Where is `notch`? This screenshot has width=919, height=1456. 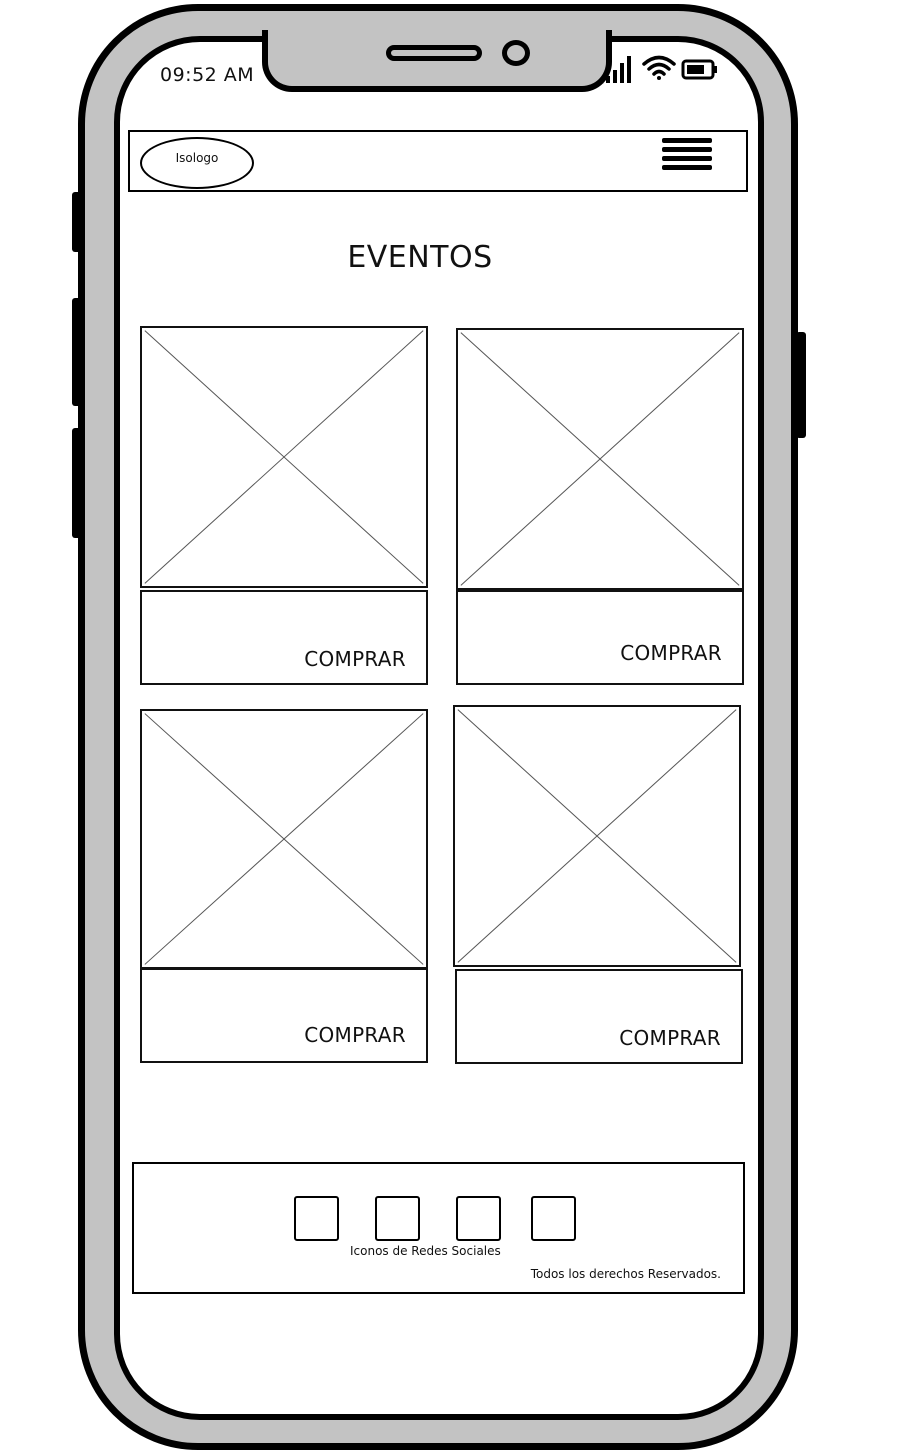
notch is located at coordinates (437, 61).